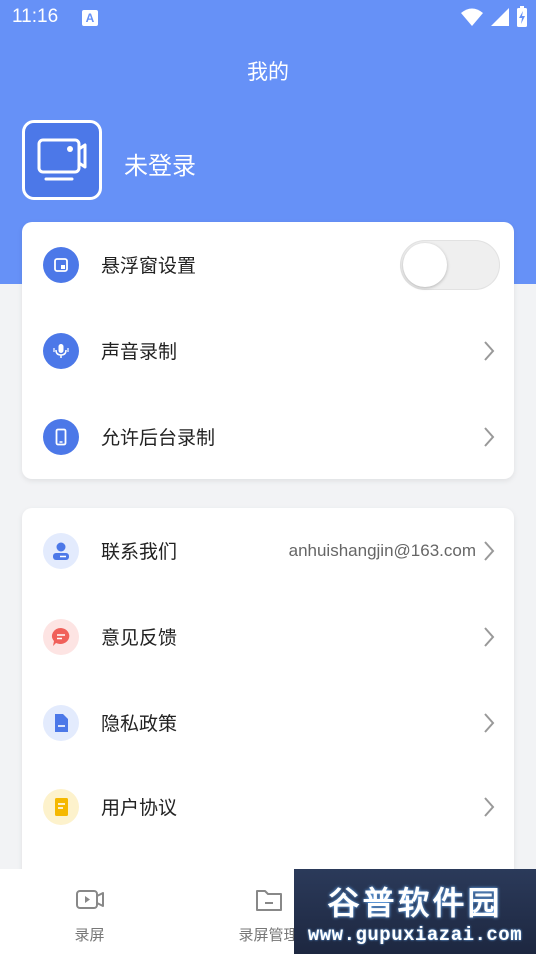  Describe the element at coordinates (35, 16) in the screenshot. I see `status-time: 11:16` at that location.